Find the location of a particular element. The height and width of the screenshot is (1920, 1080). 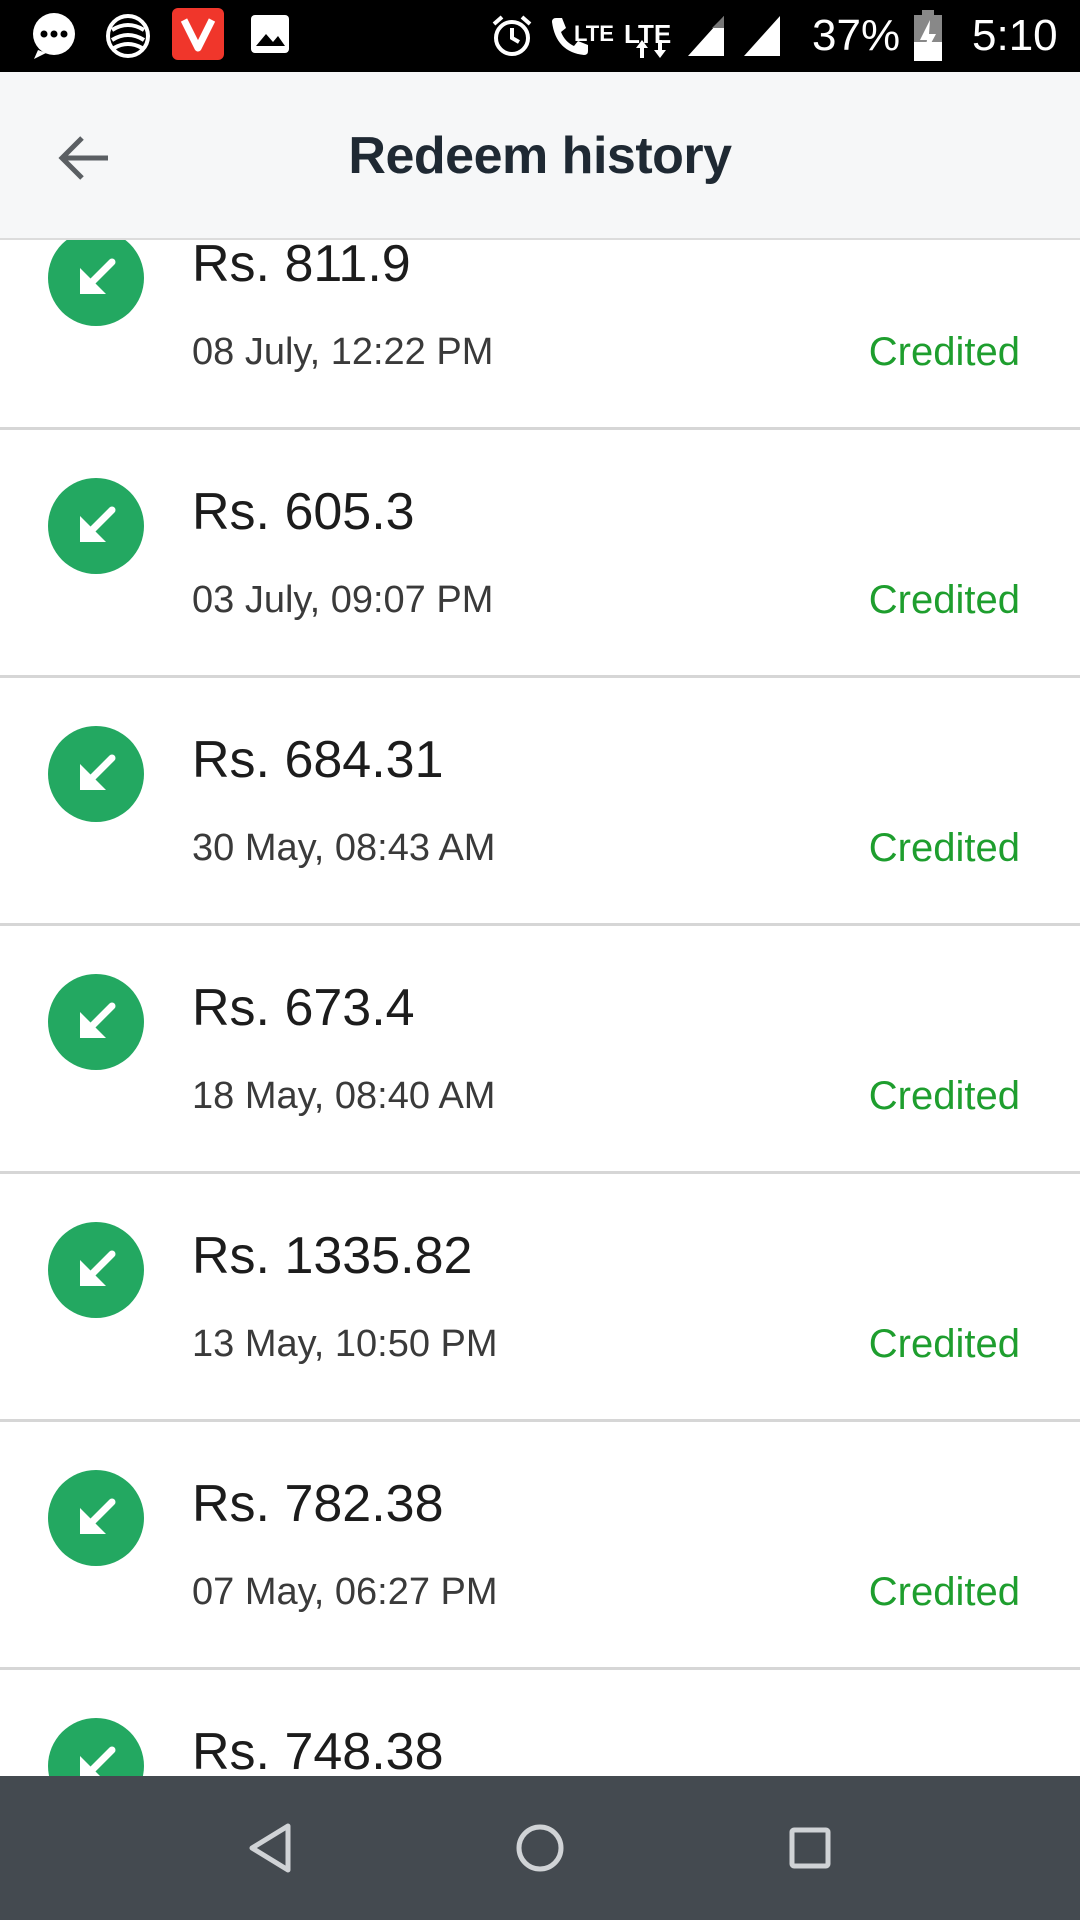

app-icon is located at coordinates (128, 38).